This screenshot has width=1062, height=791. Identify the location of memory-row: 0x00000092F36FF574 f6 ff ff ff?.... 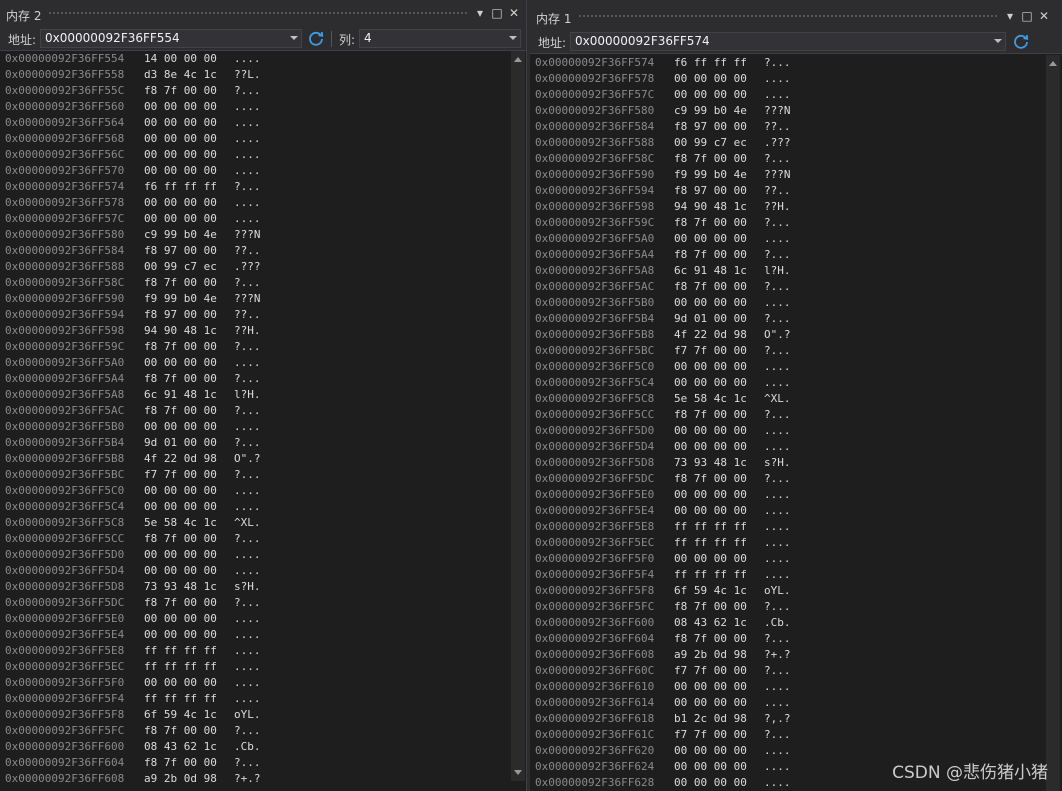
(785, 63).